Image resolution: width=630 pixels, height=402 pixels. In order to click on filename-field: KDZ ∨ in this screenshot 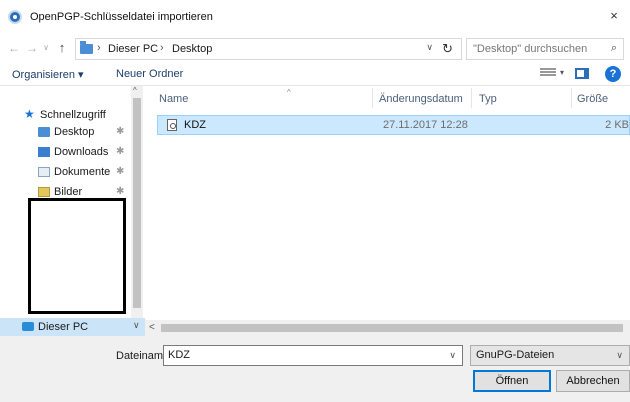, I will do `click(313, 355)`.